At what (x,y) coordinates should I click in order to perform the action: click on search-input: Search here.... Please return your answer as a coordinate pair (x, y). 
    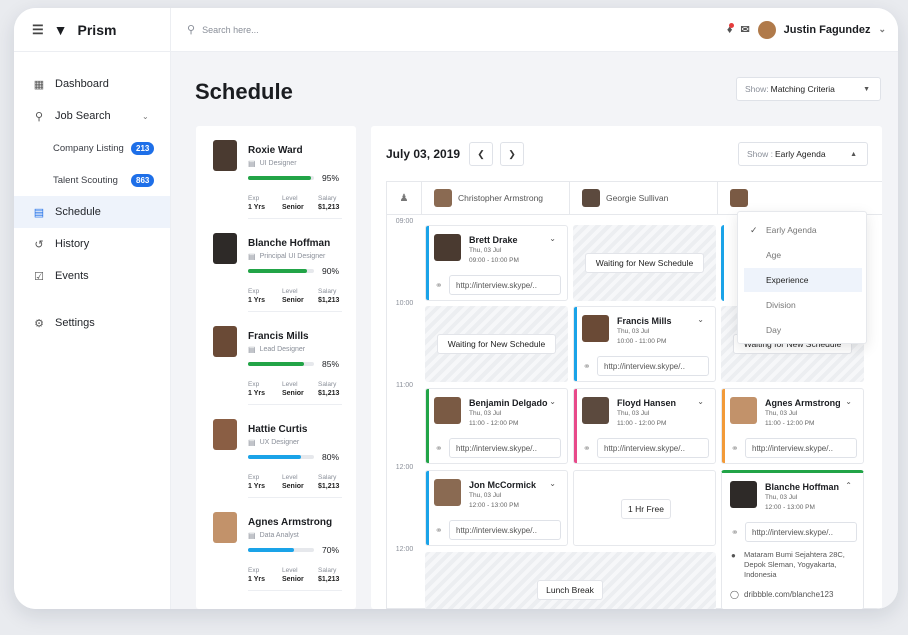
    Looking at the image, I should click on (230, 30).